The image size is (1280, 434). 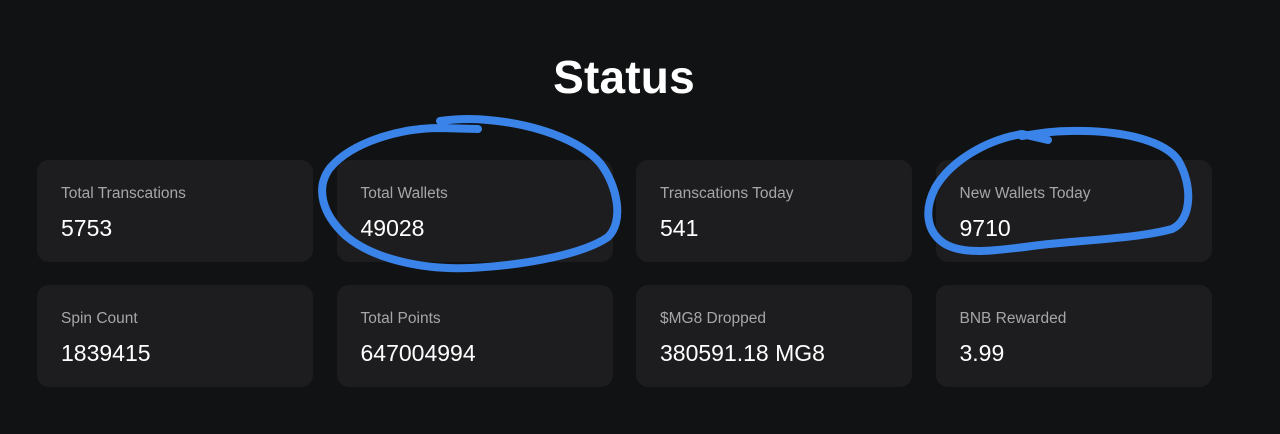 I want to click on page-title: Status, so click(x=624, y=77).